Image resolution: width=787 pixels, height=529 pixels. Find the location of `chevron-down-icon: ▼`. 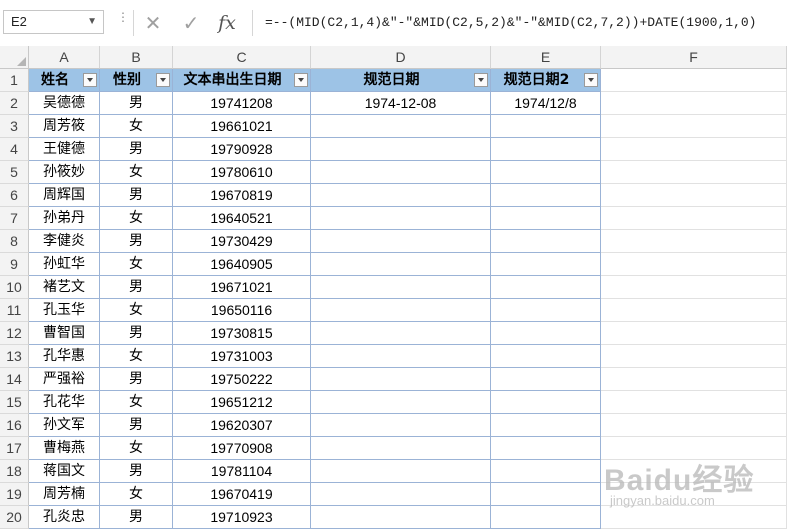

chevron-down-icon: ▼ is located at coordinates (92, 22).